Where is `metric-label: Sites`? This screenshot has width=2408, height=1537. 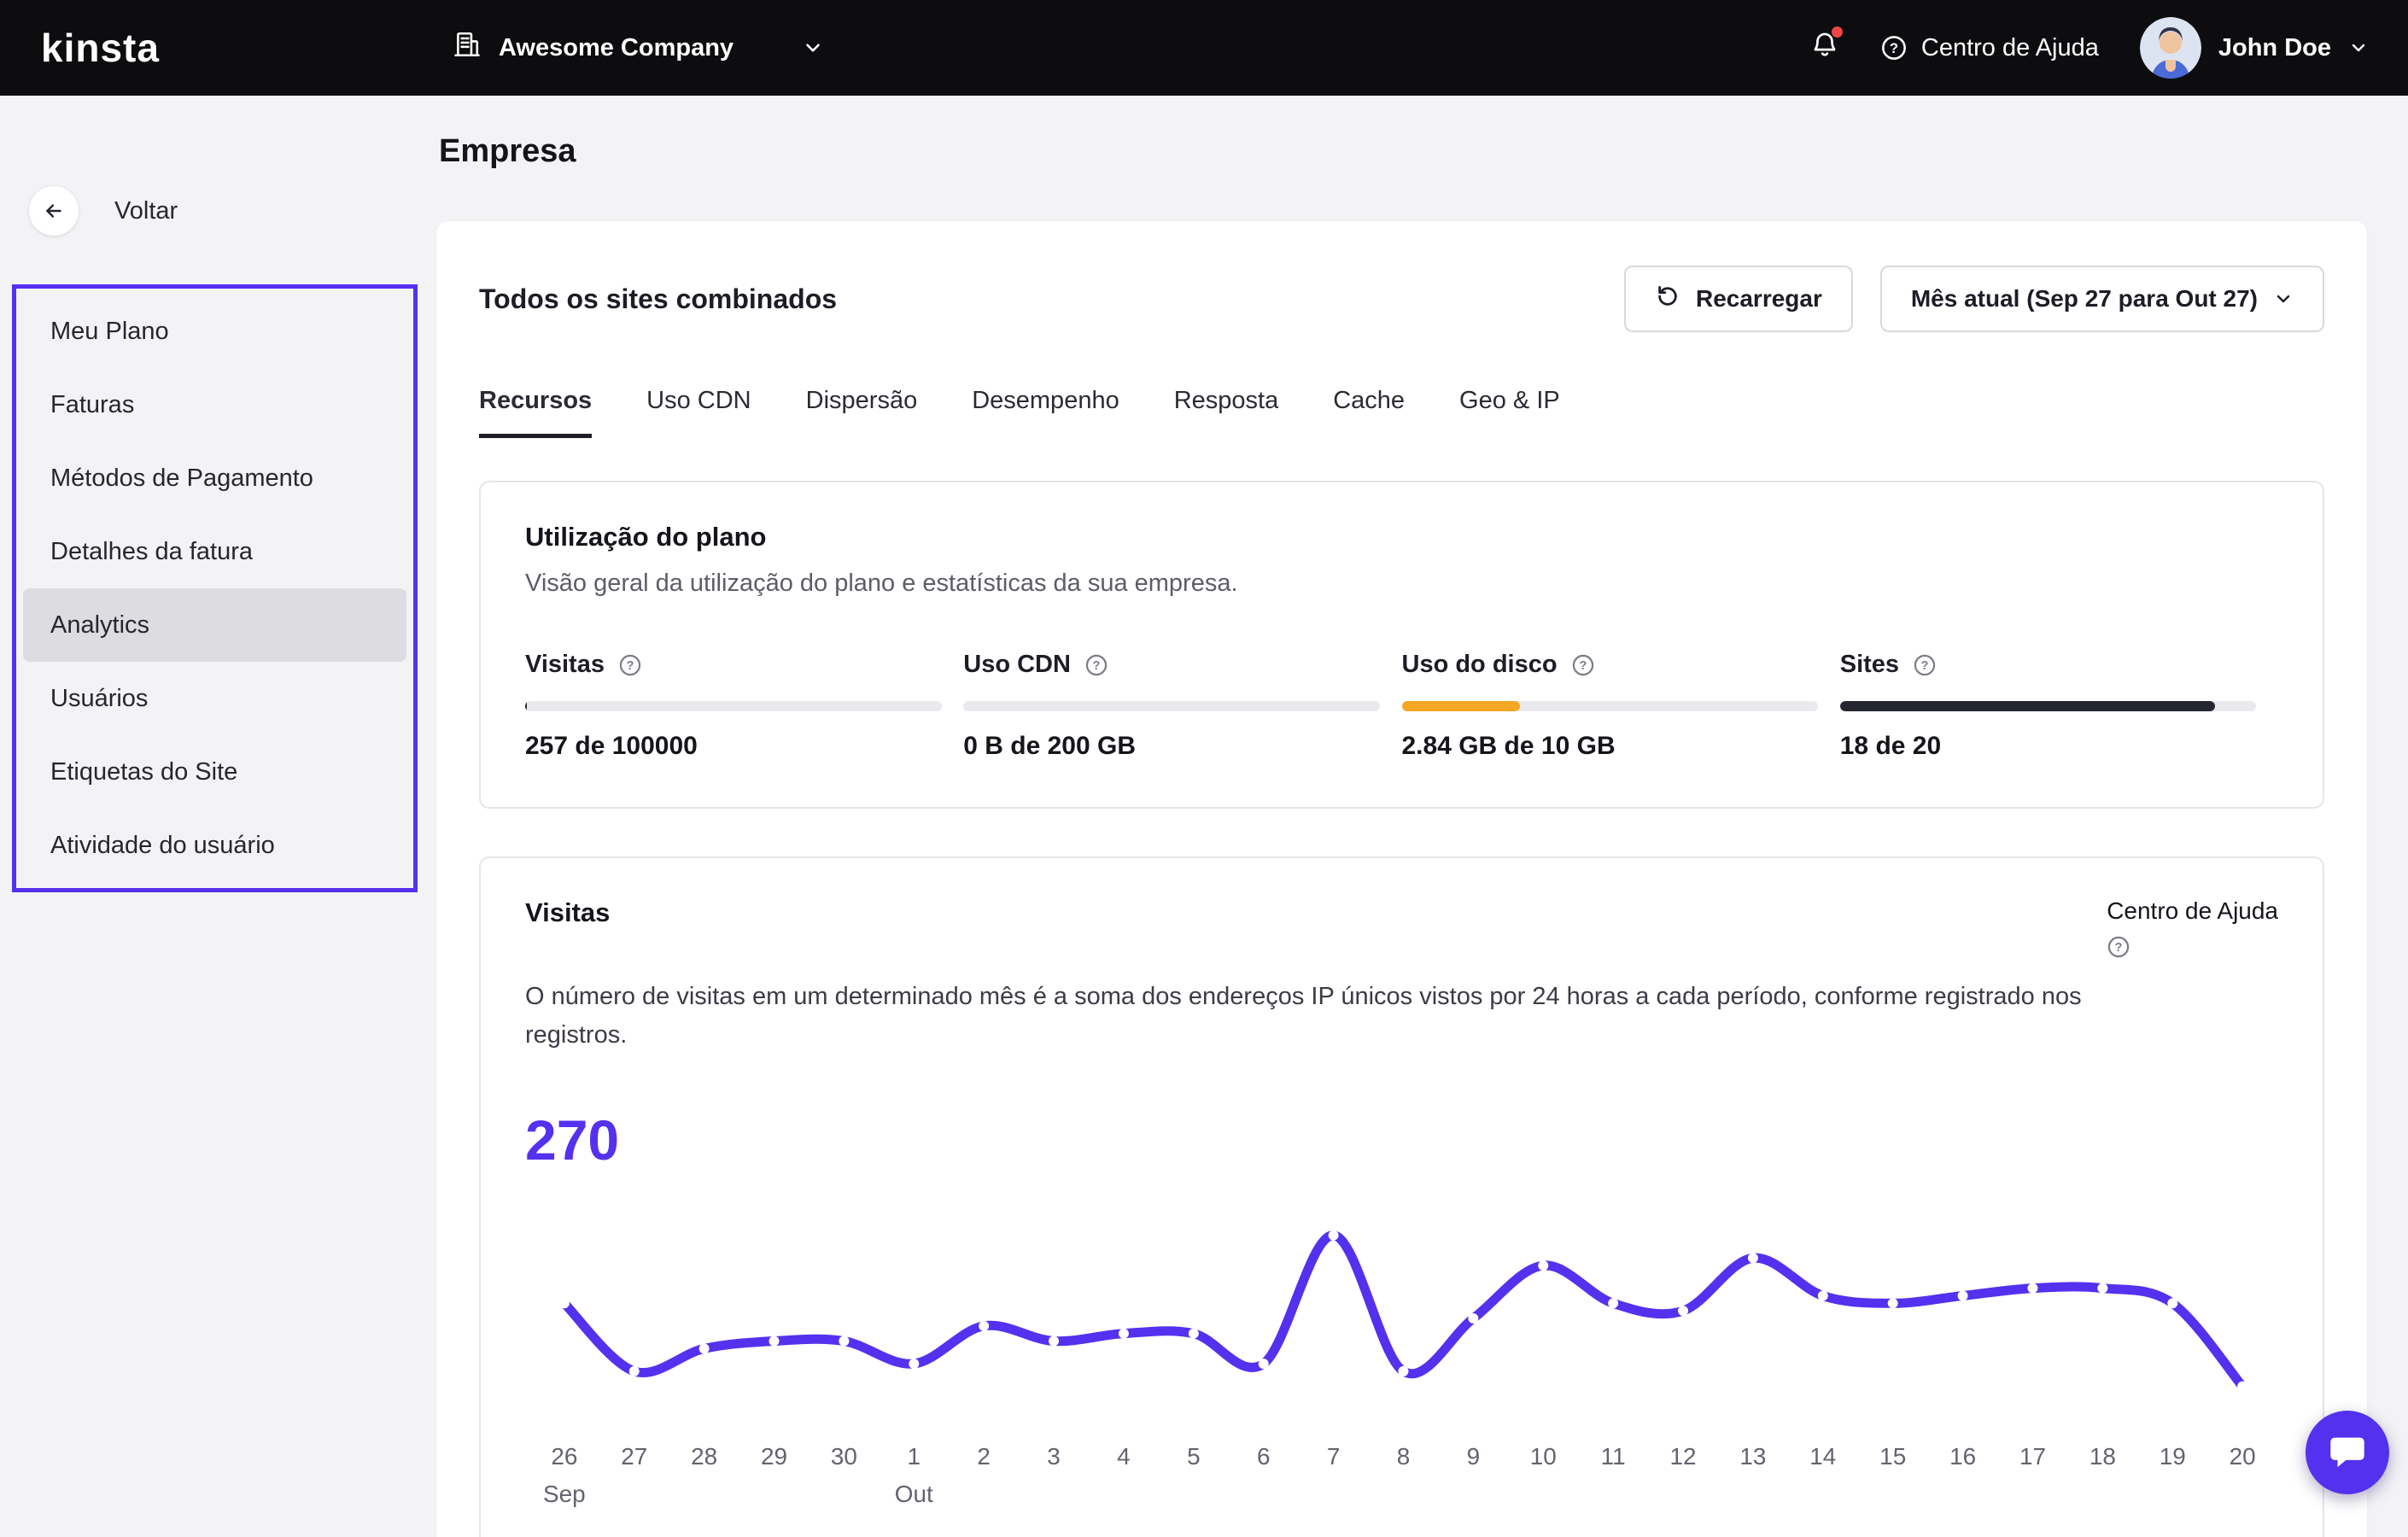 metric-label: Sites is located at coordinates (1869, 664).